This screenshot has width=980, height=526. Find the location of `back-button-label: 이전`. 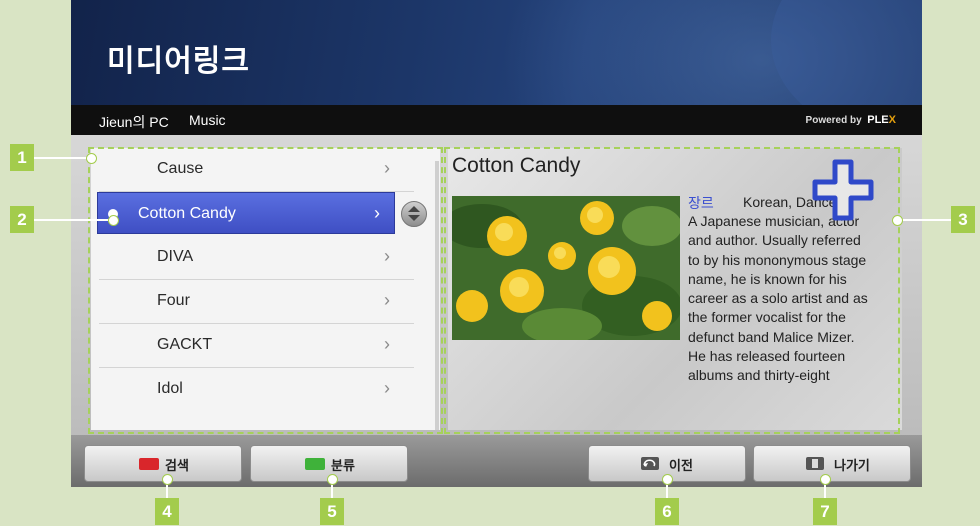

back-button-label: 이전 is located at coordinates (681, 465).